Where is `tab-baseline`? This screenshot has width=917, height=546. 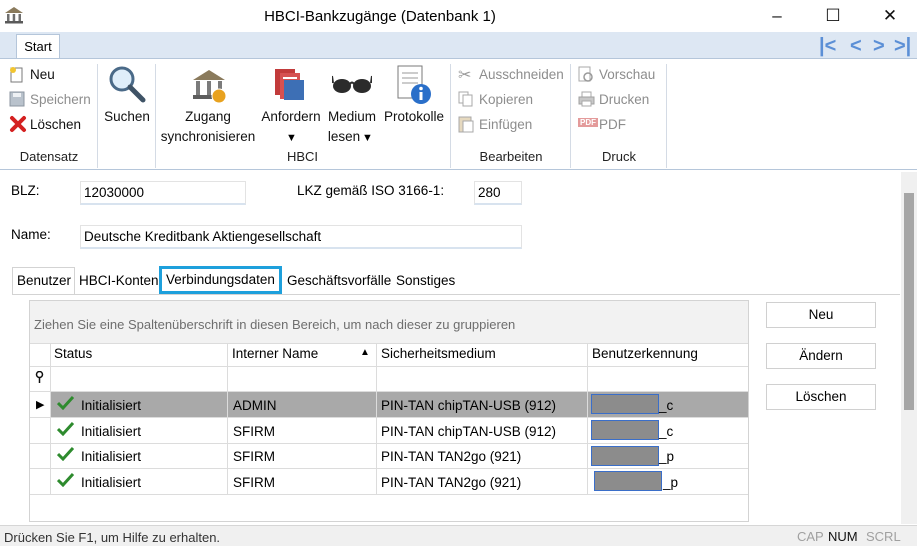
tab-baseline is located at coordinates (456, 294).